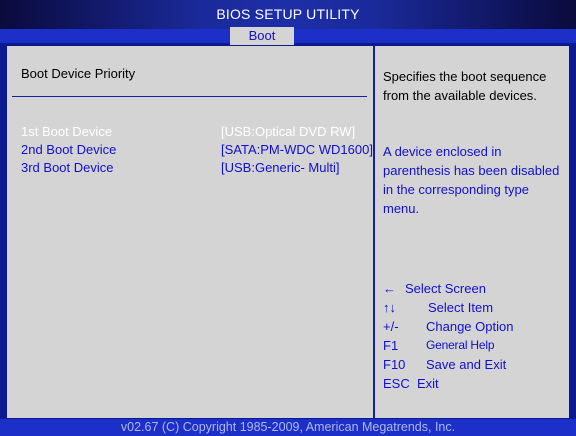  What do you see at coordinates (78, 73) in the screenshot?
I see `section-title: Boot Device Priority` at bounding box center [78, 73].